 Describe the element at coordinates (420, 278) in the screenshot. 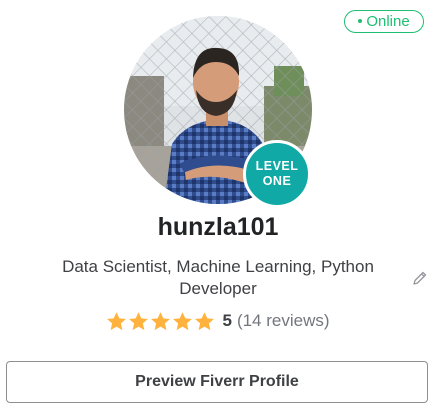

I see `pencil-icon` at that location.